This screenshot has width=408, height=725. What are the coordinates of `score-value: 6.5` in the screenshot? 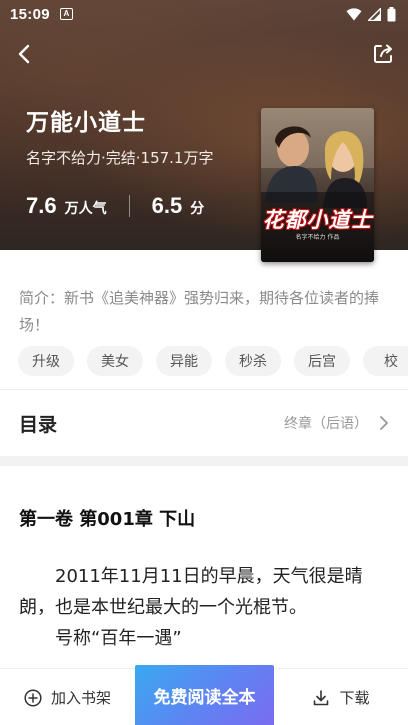 It's located at (167, 205).